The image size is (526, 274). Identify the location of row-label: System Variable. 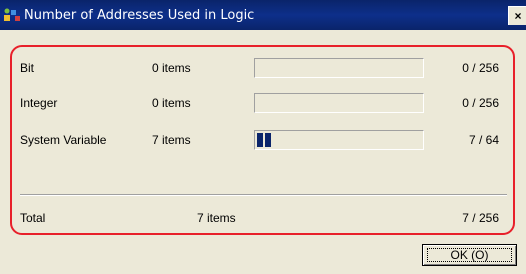
(63, 140).